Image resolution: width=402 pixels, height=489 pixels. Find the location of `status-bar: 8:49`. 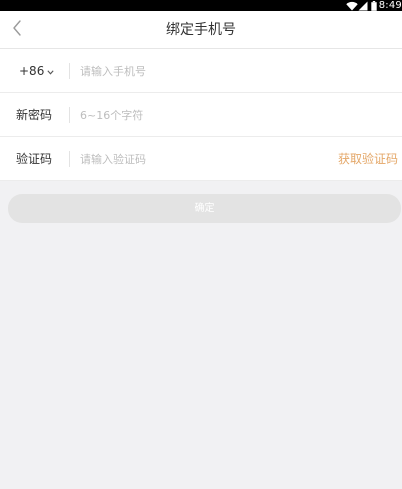

status-bar: 8:49 is located at coordinates (201, 5).